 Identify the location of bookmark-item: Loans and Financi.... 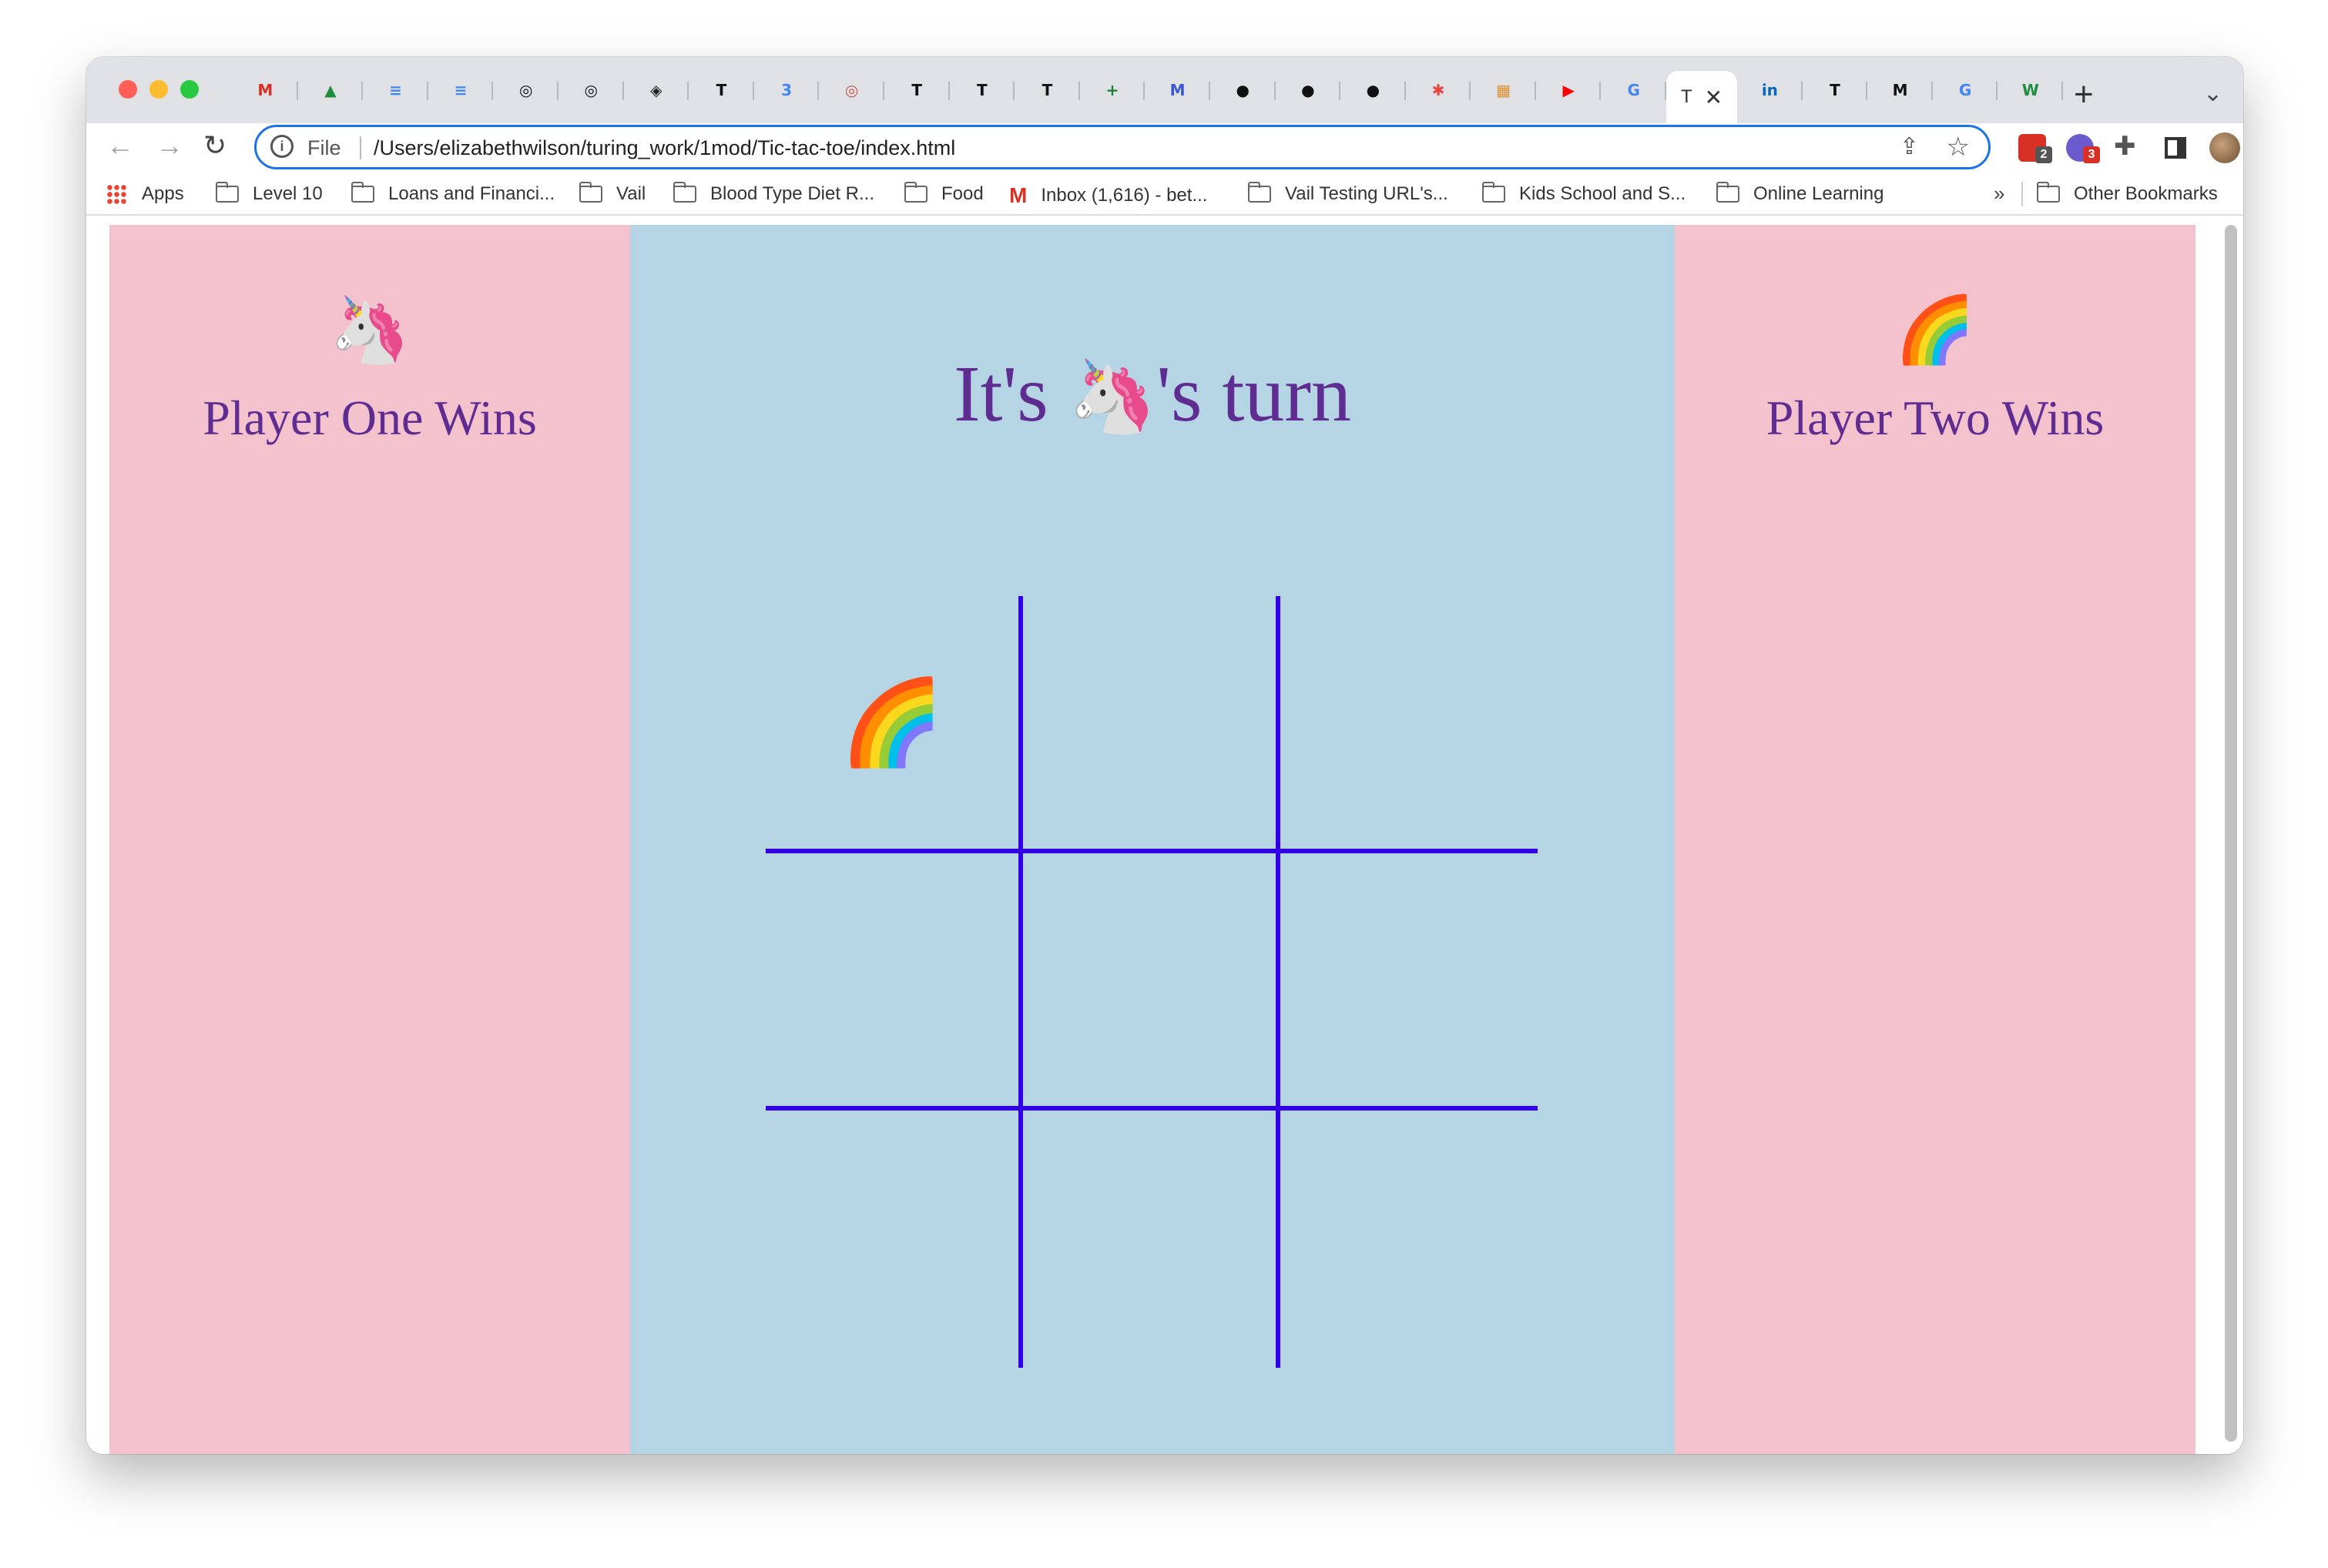
(453, 194).